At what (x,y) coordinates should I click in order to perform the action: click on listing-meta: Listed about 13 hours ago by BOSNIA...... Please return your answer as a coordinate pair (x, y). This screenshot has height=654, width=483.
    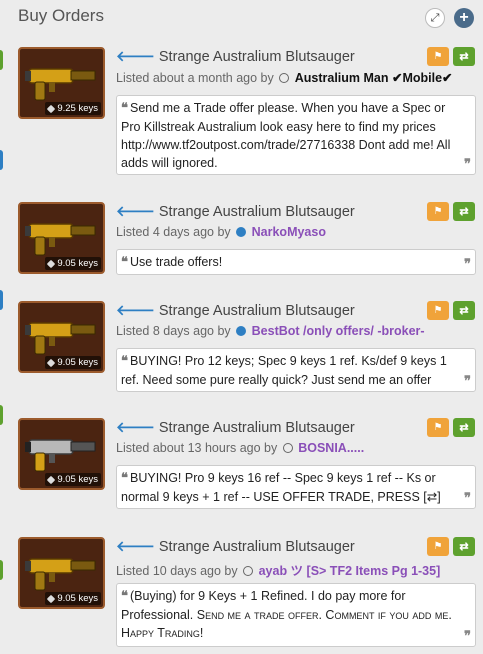
    Looking at the image, I should click on (240, 448).